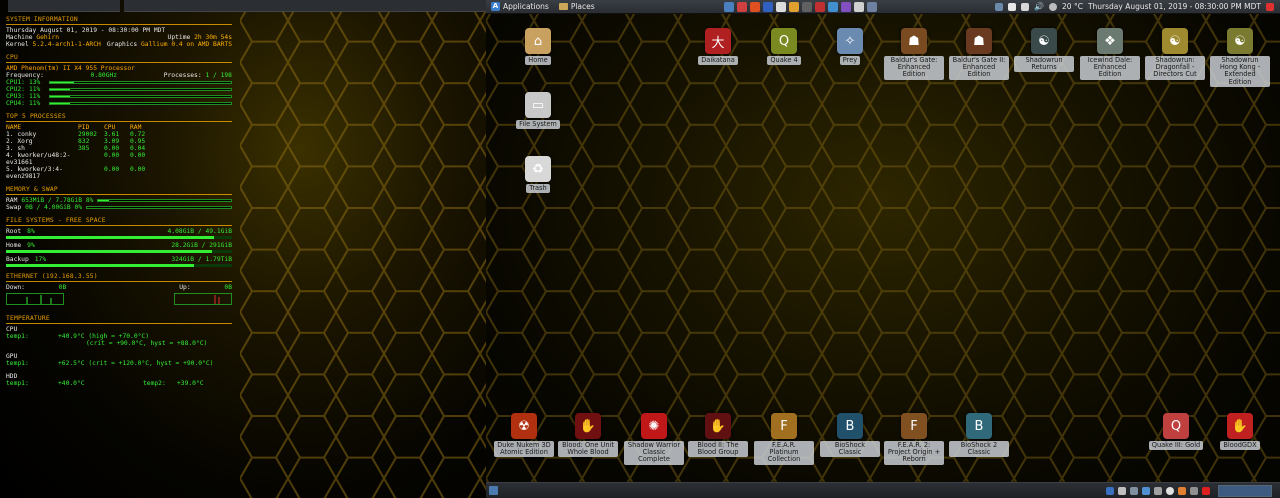 This screenshot has width=1280, height=498. Describe the element at coordinates (119, 75) in the screenshot. I see `cpu-freq-row: Frequency: 0.80GHz Processes: 1 / 198` at that location.